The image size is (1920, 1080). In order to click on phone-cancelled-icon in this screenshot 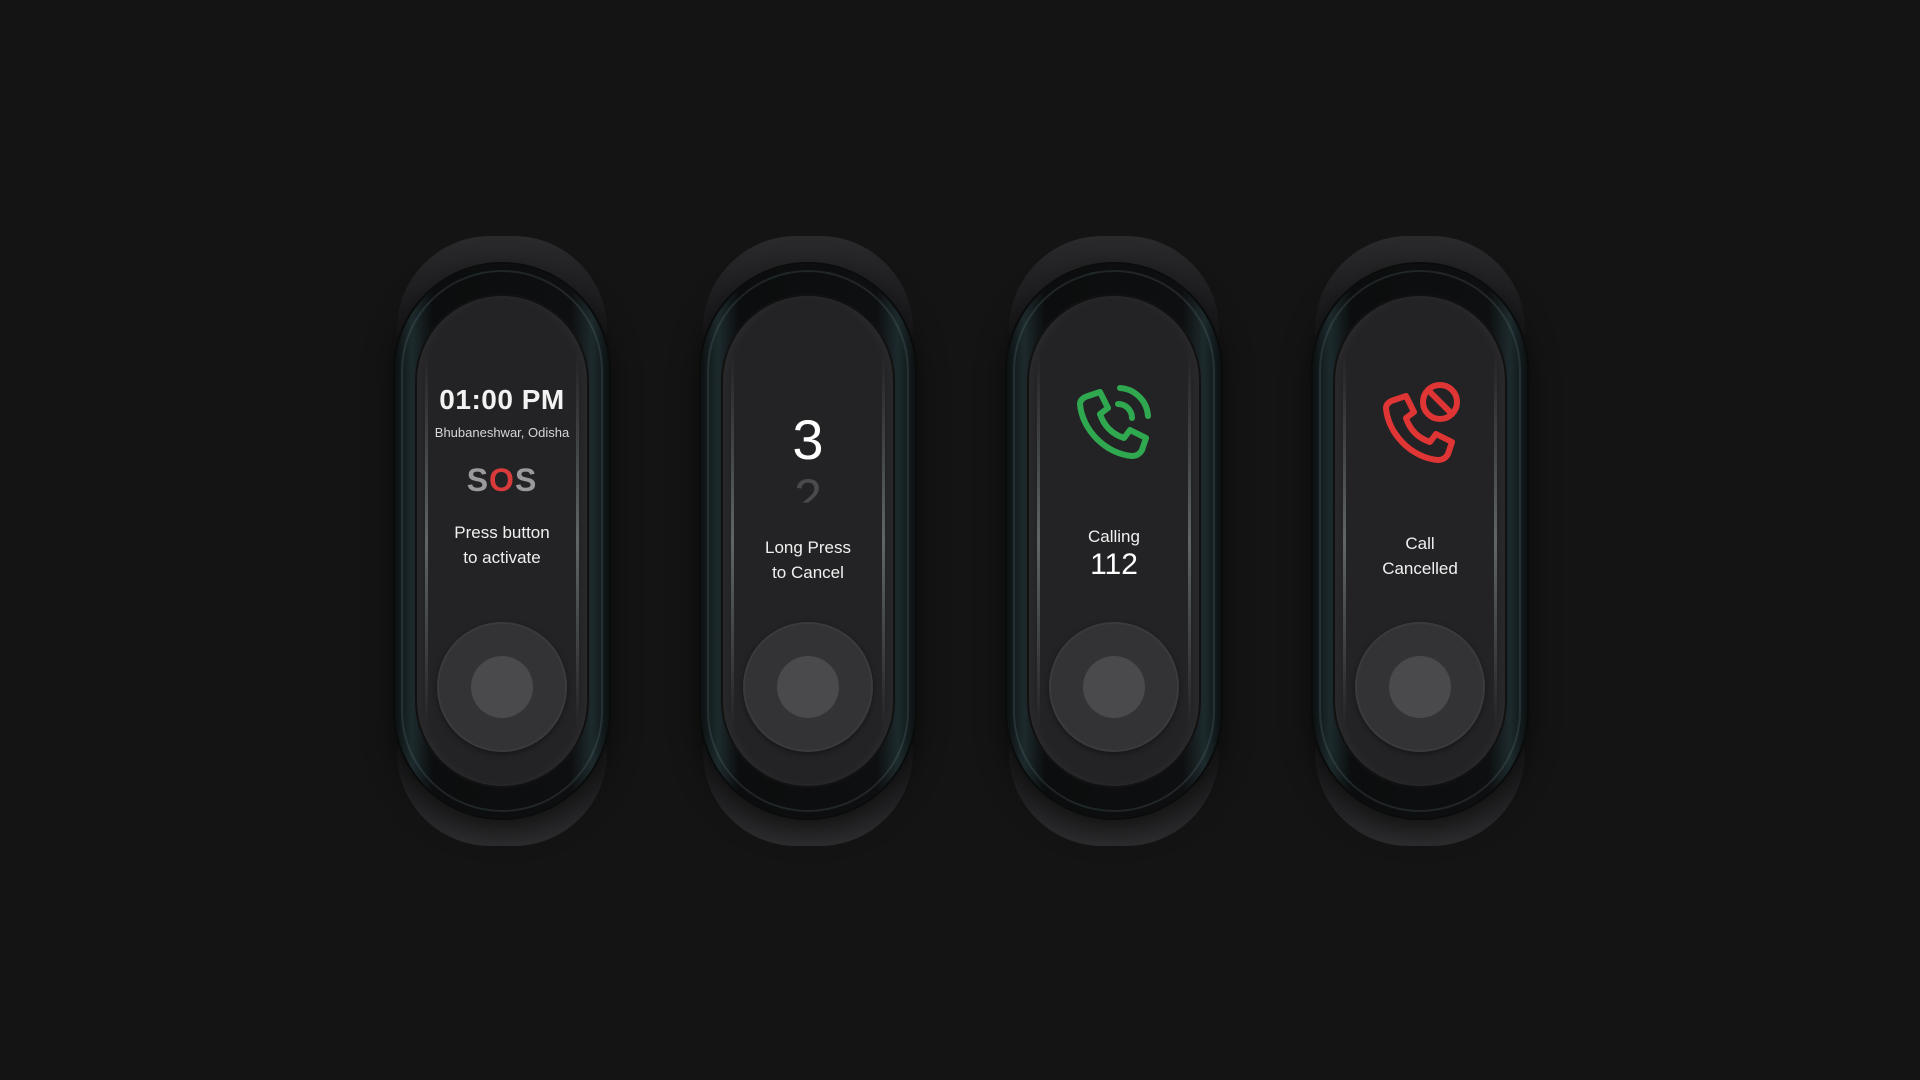, I will do `click(1421, 422)`.